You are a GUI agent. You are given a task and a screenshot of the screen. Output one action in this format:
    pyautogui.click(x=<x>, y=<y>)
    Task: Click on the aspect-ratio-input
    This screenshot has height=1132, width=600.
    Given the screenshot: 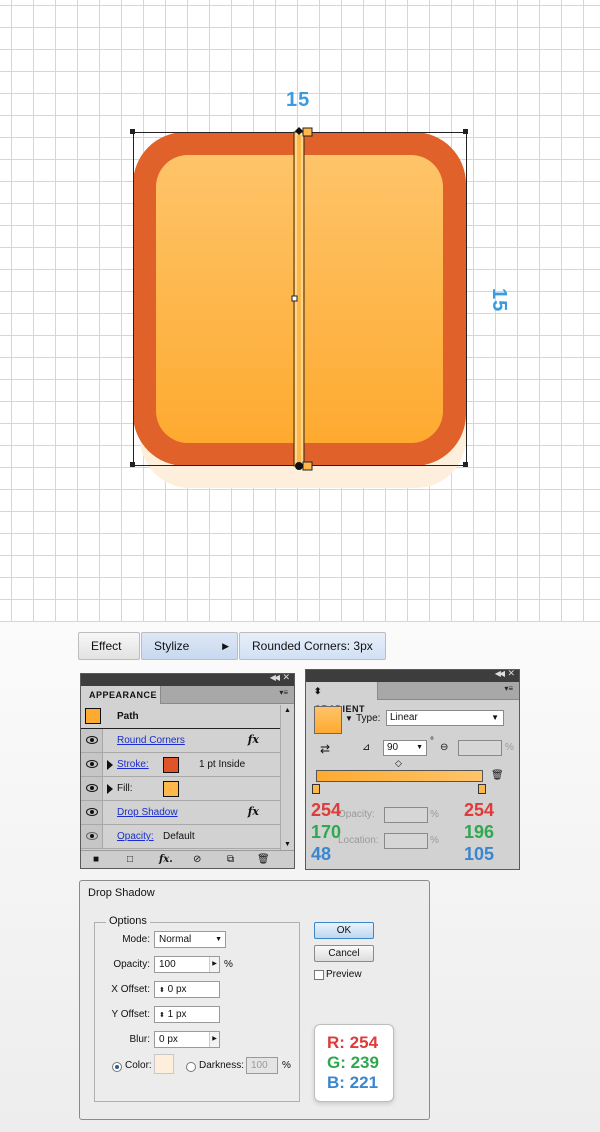 What is the action you would take?
    pyautogui.click(x=480, y=748)
    